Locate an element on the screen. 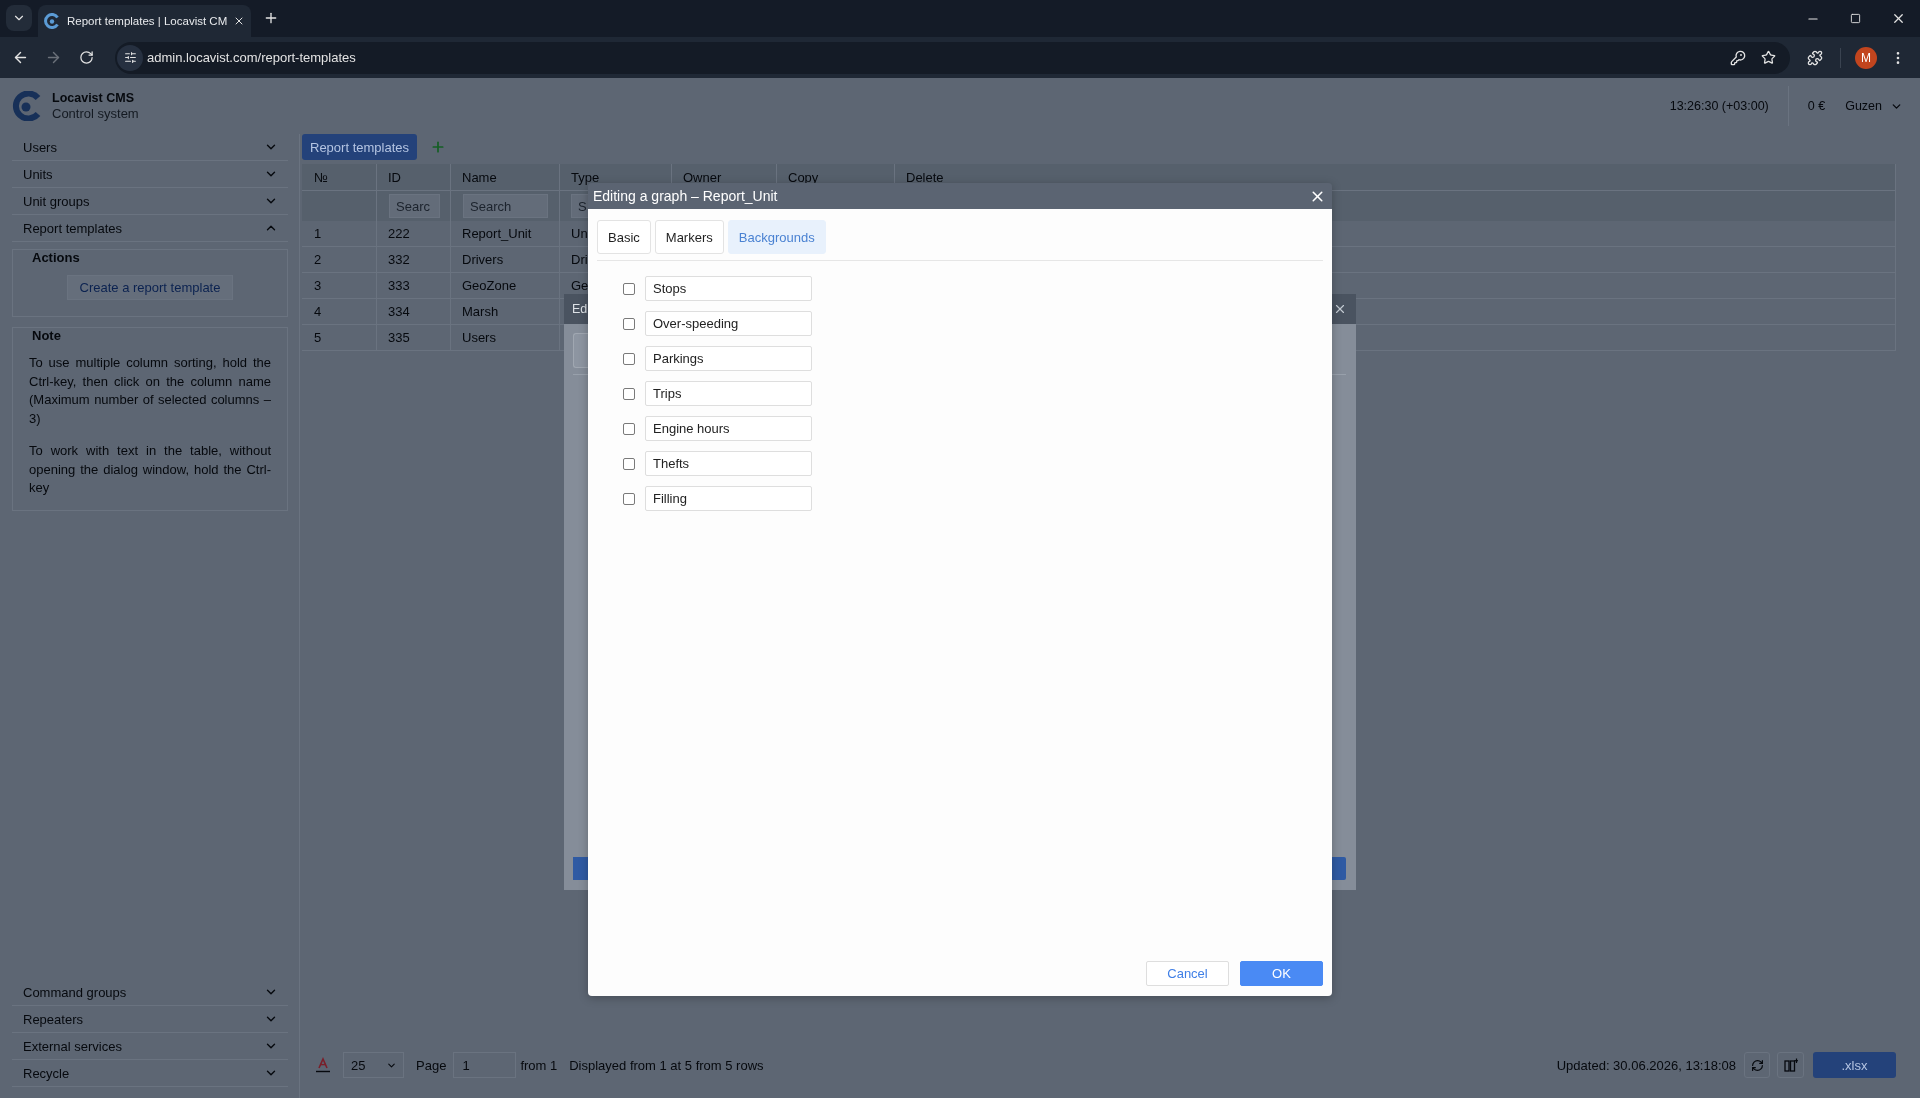 This screenshot has width=1920, height=1098. tab: Basic is located at coordinates (624, 237).